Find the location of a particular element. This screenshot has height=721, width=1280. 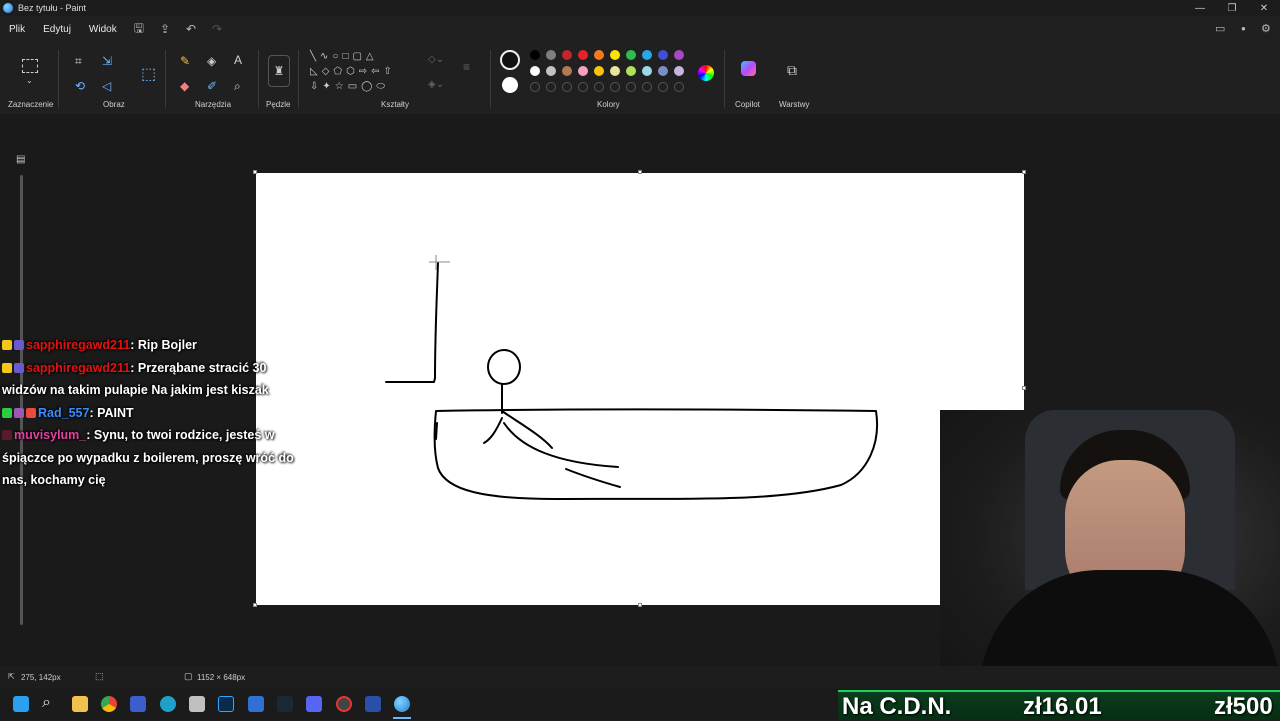

primary-color-swatch is located at coordinates (510, 60).